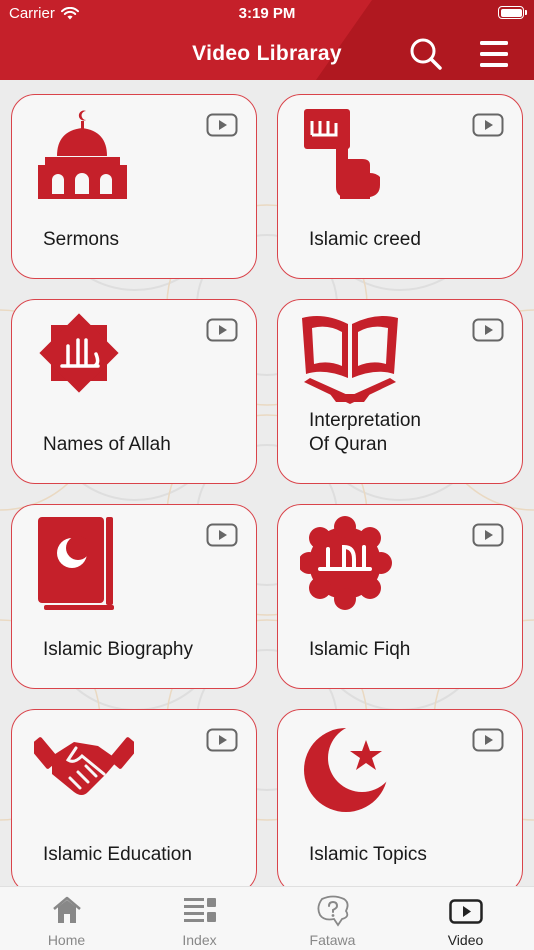 Image resolution: width=534 pixels, height=950 pixels. I want to click on halal-badge-icon, so click(346, 563).